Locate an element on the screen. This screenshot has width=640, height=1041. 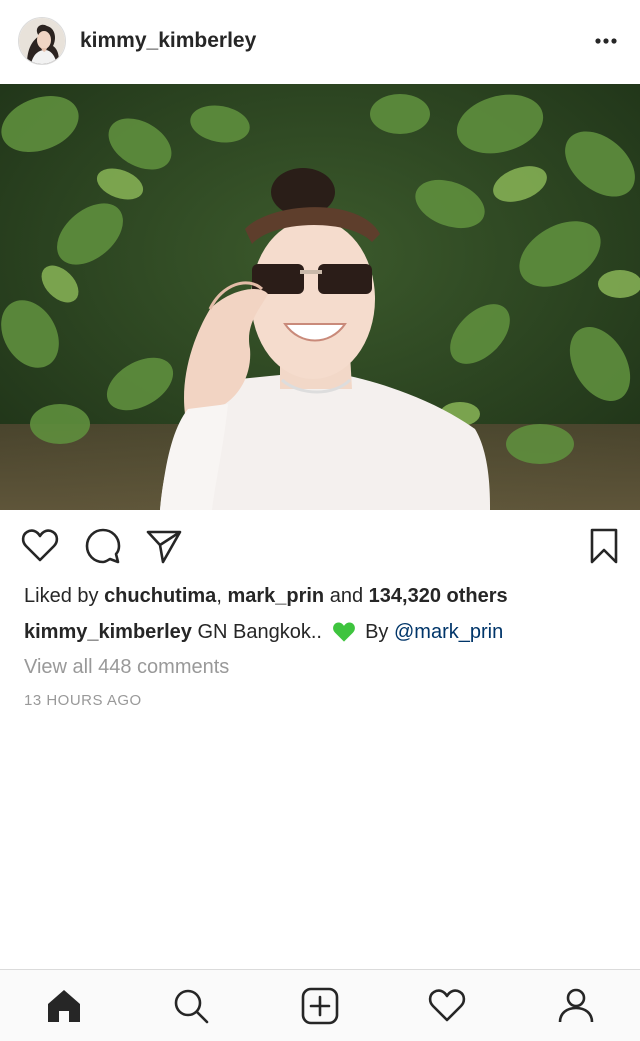
liked-user-1: chuchutima is located at coordinates (160, 596).